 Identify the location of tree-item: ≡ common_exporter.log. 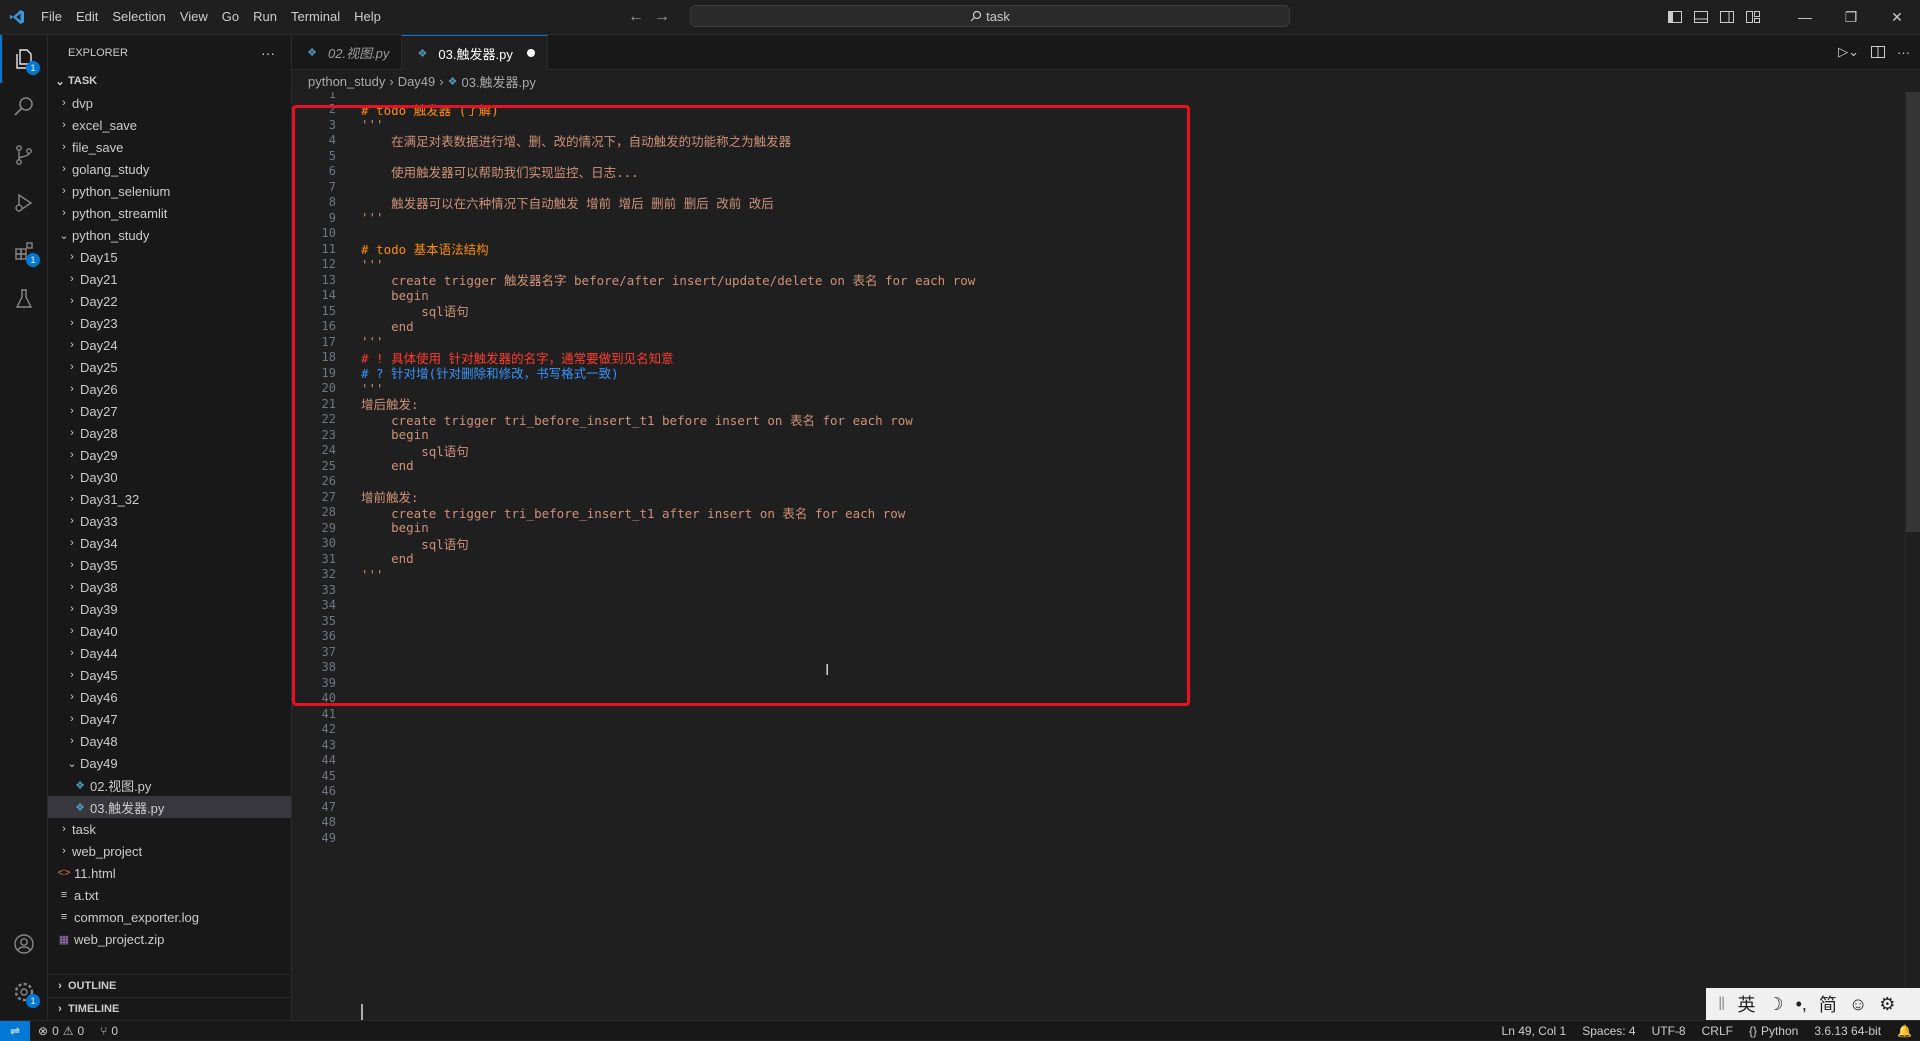
(169, 917).